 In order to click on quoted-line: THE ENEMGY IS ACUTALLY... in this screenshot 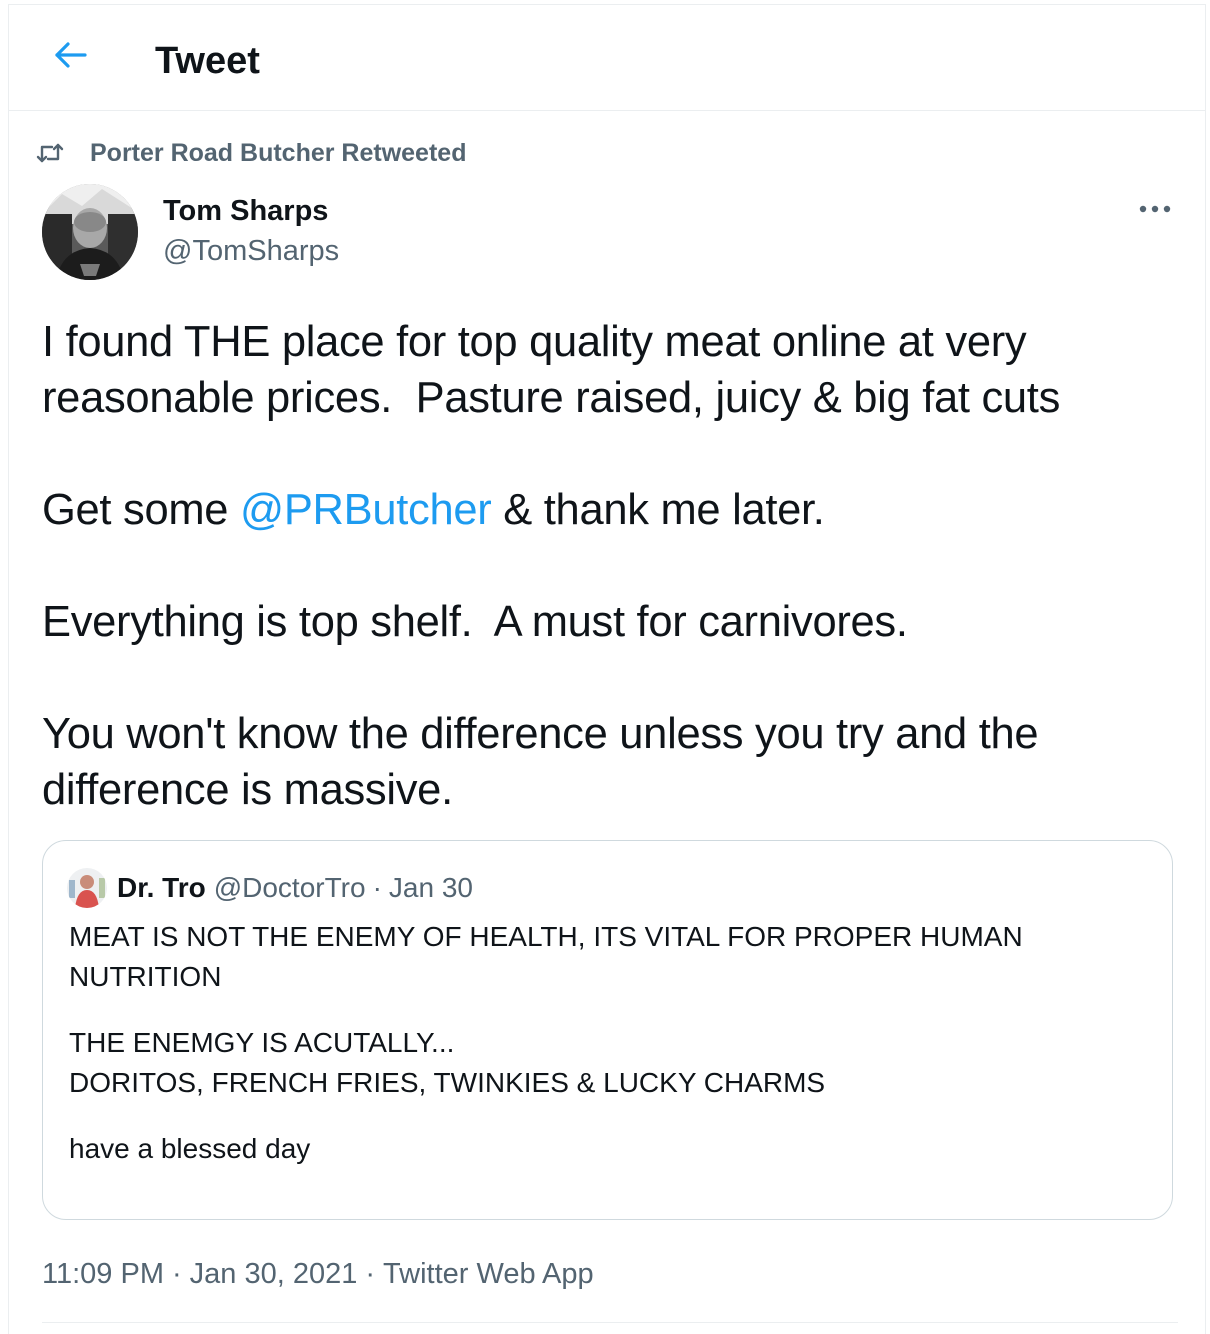, I will do `click(262, 1042)`.